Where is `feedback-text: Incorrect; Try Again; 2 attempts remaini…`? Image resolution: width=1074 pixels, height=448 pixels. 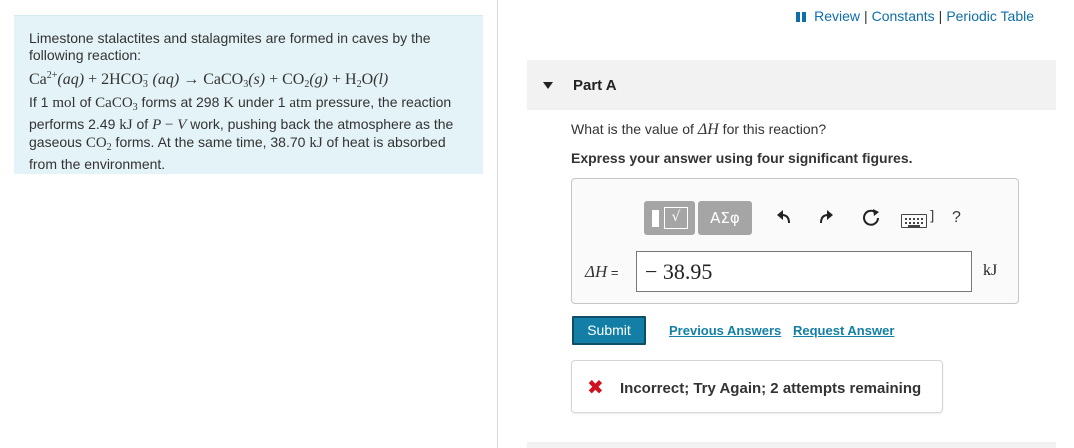
feedback-text: Incorrect; Try Again; 2 attempts remaini… is located at coordinates (771, 388).